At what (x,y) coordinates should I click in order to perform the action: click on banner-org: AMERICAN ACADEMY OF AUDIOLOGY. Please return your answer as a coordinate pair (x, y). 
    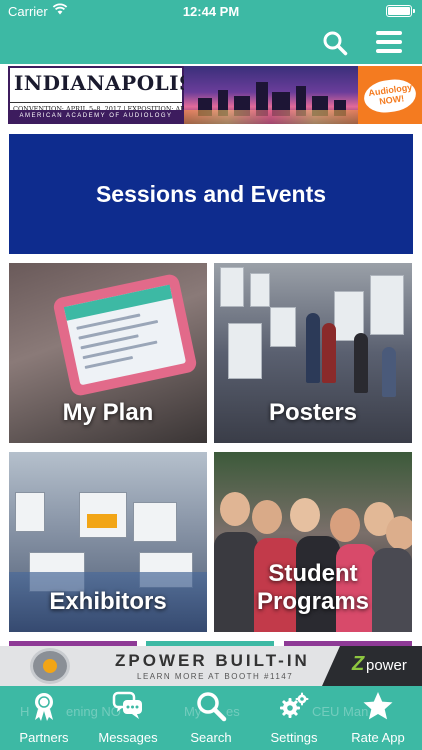
    Looking at the image, I should click on (96, 116).